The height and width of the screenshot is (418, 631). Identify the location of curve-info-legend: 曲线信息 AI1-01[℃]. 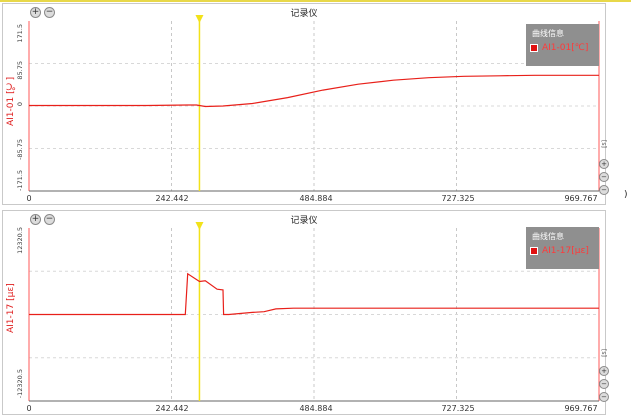
(562, 45).